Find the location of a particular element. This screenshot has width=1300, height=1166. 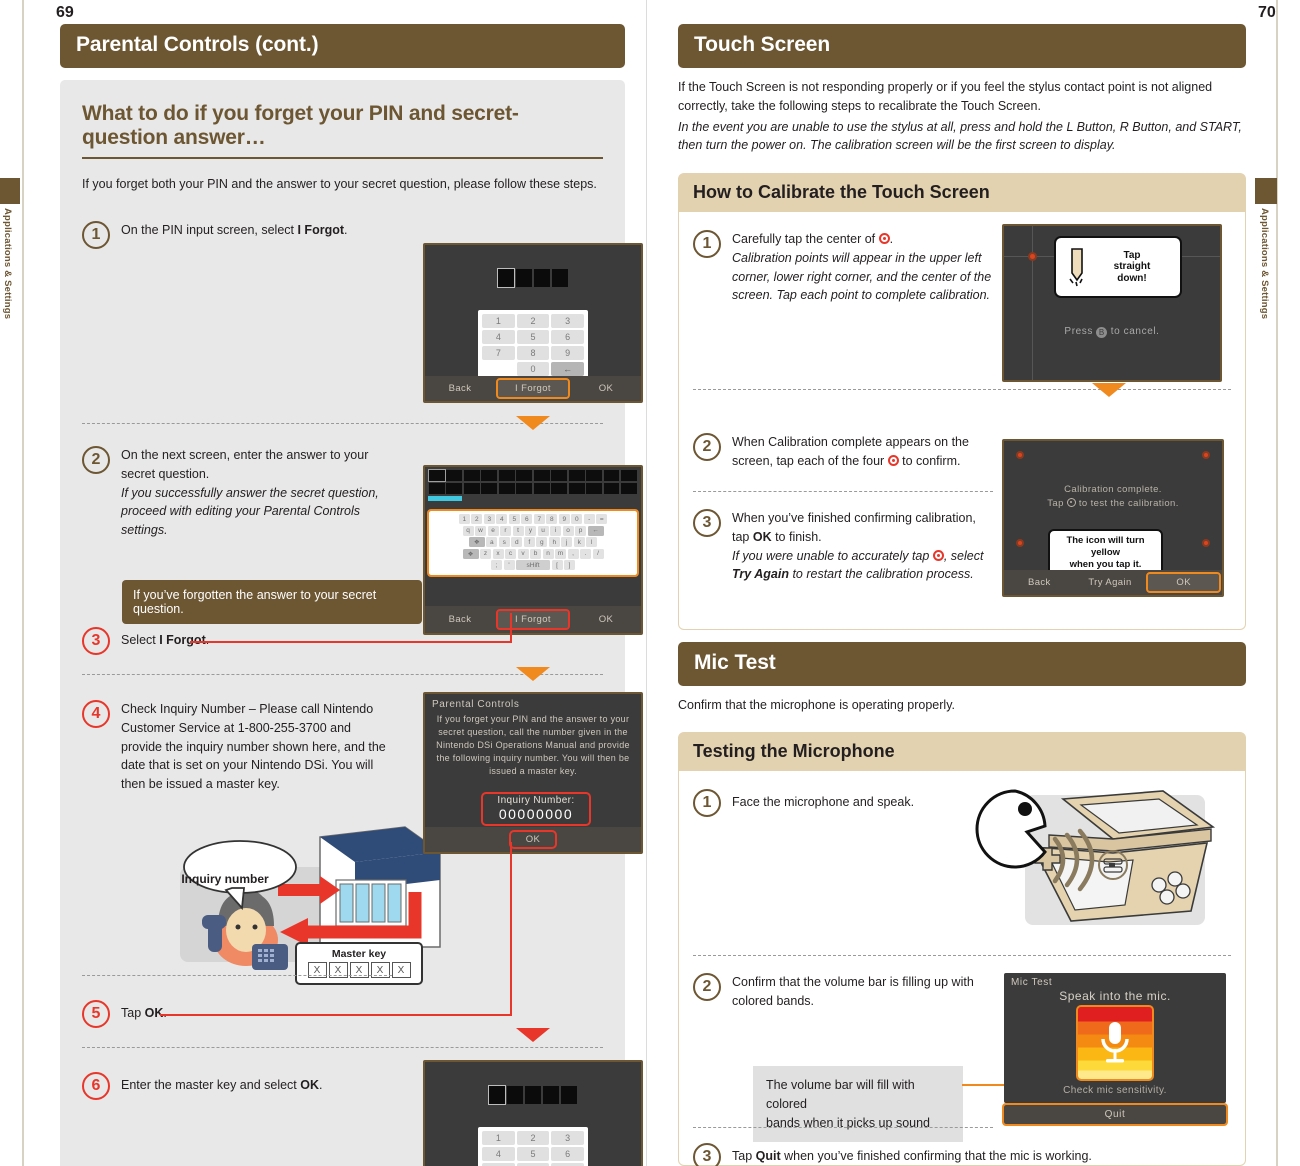

keyboard-key: c is located at coordinates (510, 553).